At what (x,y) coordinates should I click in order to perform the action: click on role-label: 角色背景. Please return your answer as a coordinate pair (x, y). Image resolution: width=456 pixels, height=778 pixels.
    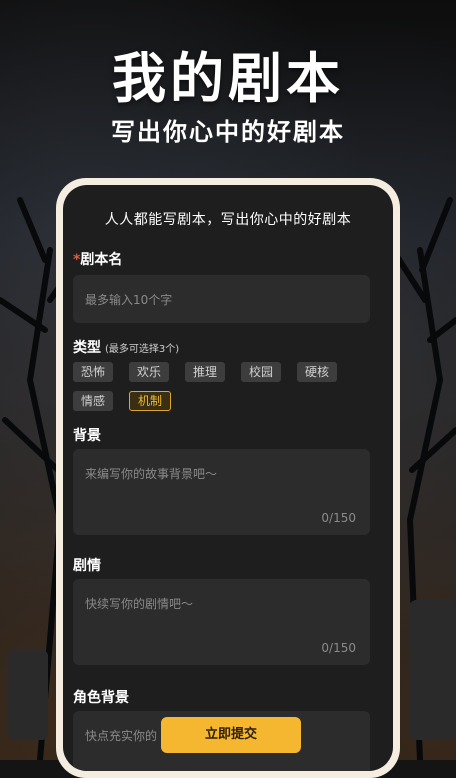
    Looking at the image, I should click on (101, 697).